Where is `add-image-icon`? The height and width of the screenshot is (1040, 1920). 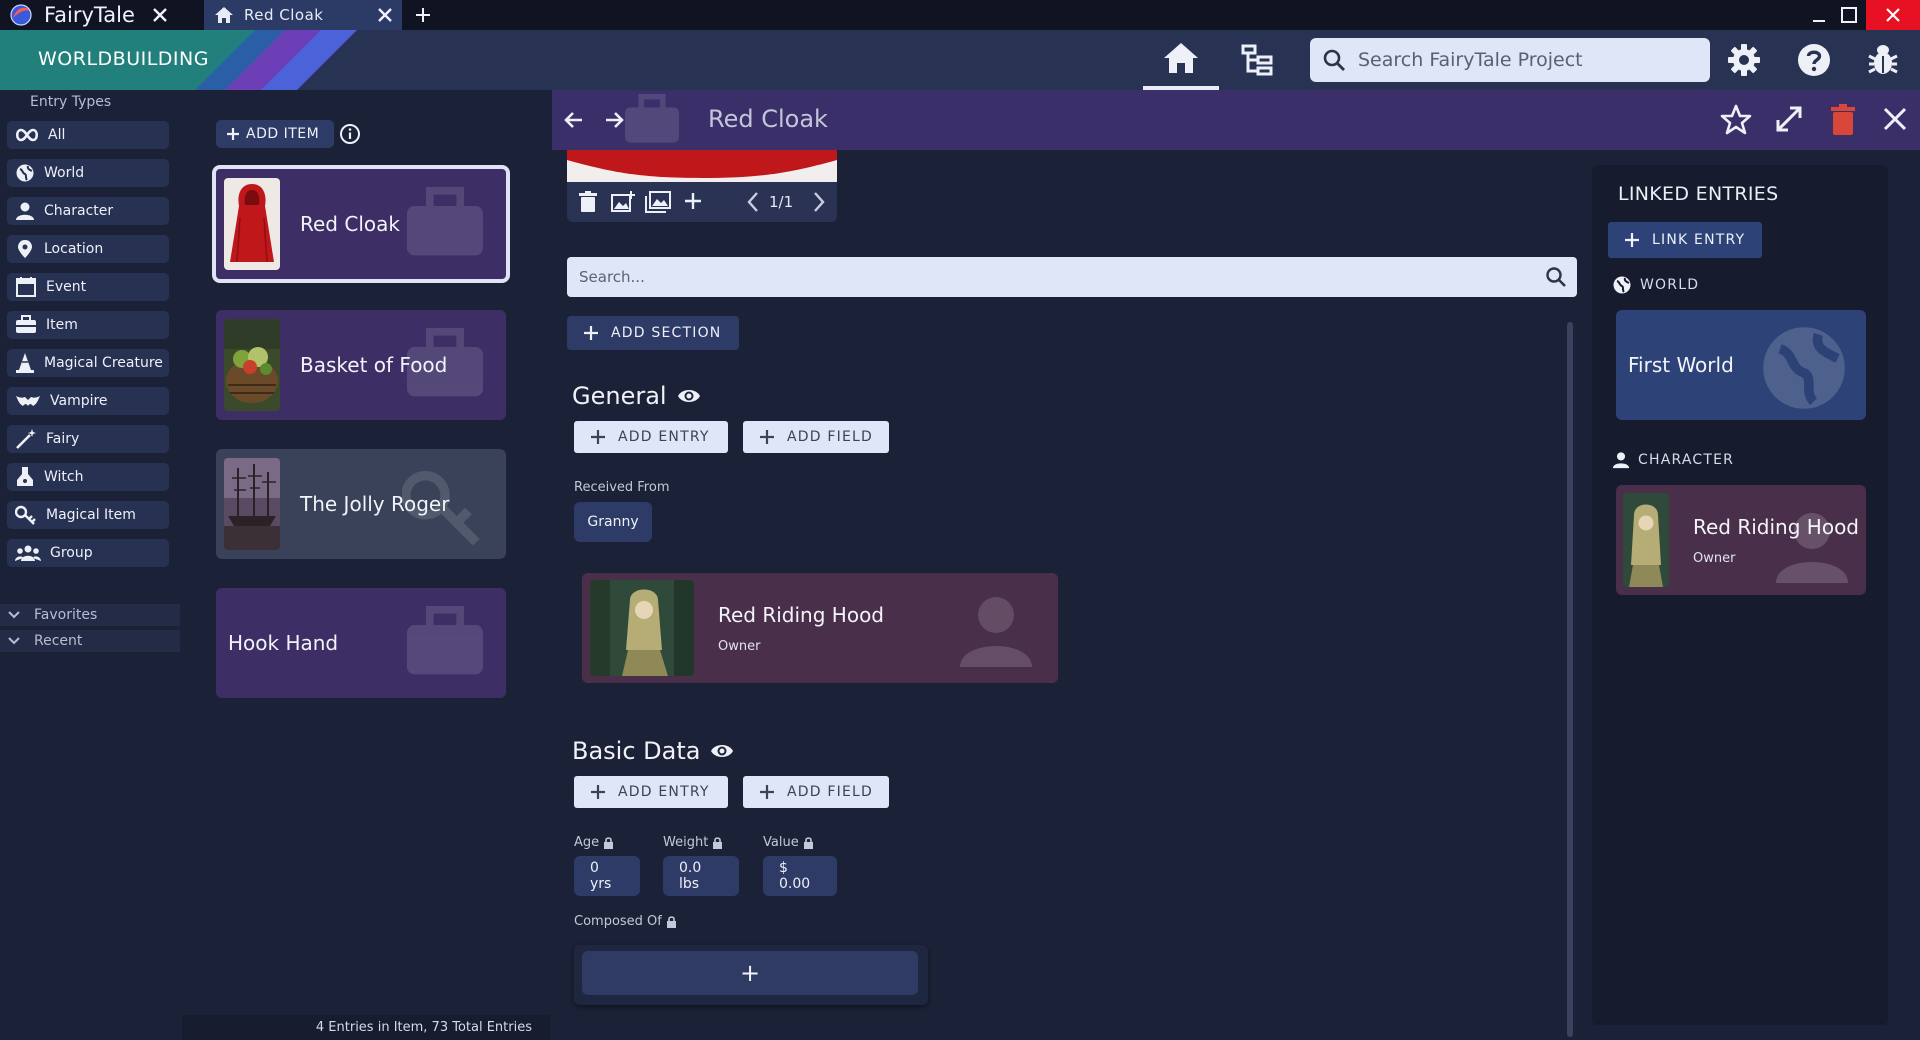 add-image-icon is located at coordinates (623, 202).